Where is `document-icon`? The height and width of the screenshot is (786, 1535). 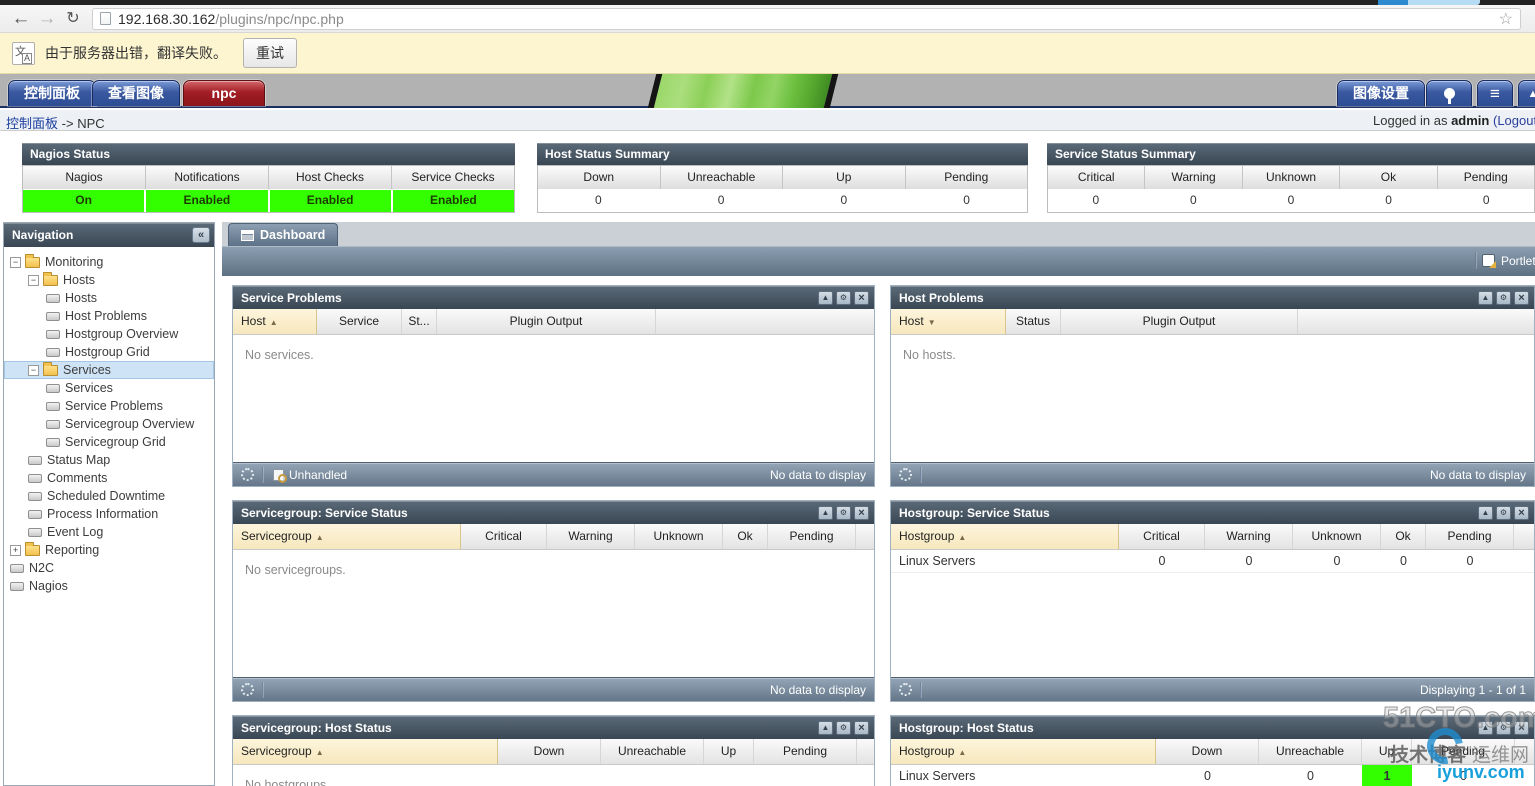
document-icon is located at coordinates (35, 532).